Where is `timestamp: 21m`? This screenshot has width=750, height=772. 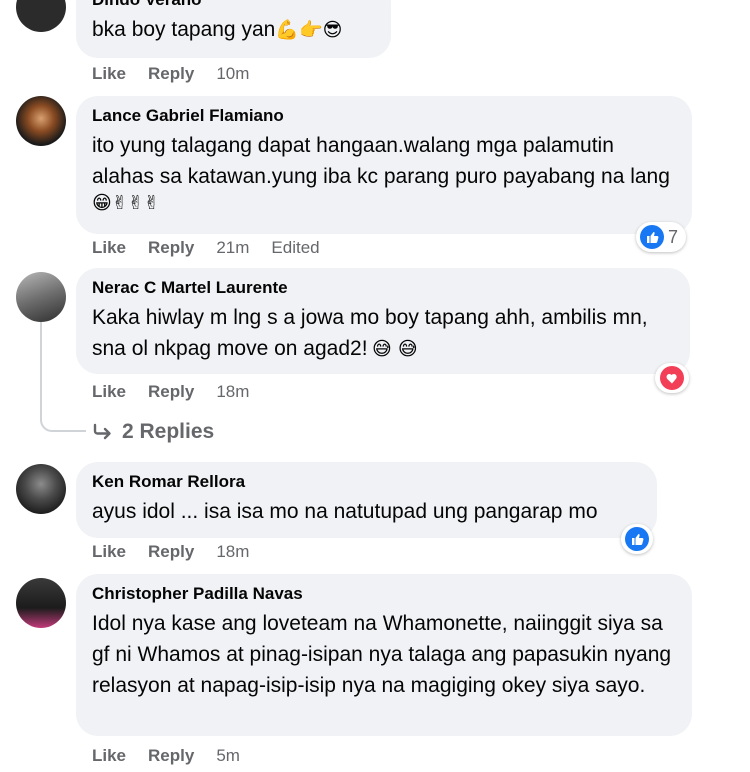
timestamp: 21m is located at coordinates (232, 248).